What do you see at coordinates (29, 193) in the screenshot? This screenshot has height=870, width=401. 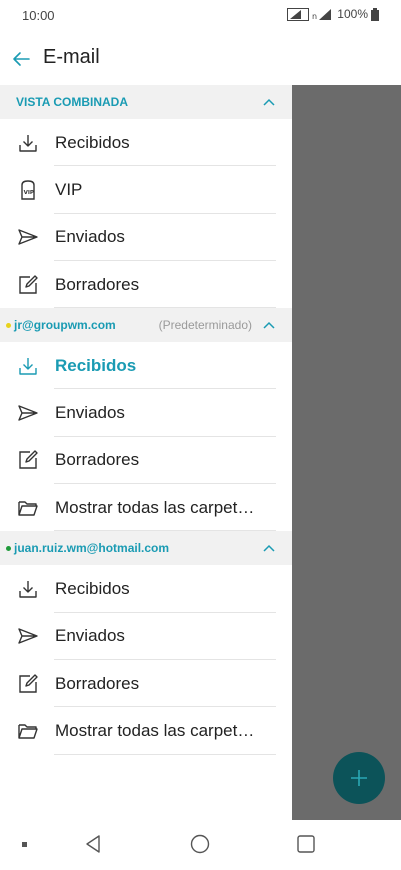 I see `svg-text: VIP` at bounding box center [29, 193].